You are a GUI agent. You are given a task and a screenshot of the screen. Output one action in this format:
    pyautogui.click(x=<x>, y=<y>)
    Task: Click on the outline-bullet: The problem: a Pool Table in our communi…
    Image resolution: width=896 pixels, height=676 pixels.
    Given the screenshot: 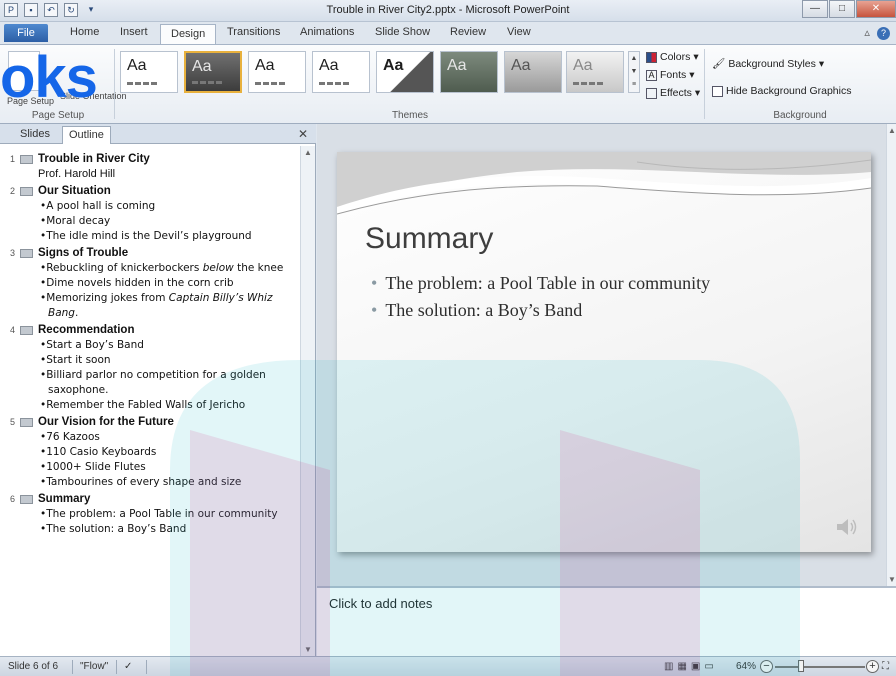 What is the action you would take?
    pyautogui.click(x=169, y=514)
    